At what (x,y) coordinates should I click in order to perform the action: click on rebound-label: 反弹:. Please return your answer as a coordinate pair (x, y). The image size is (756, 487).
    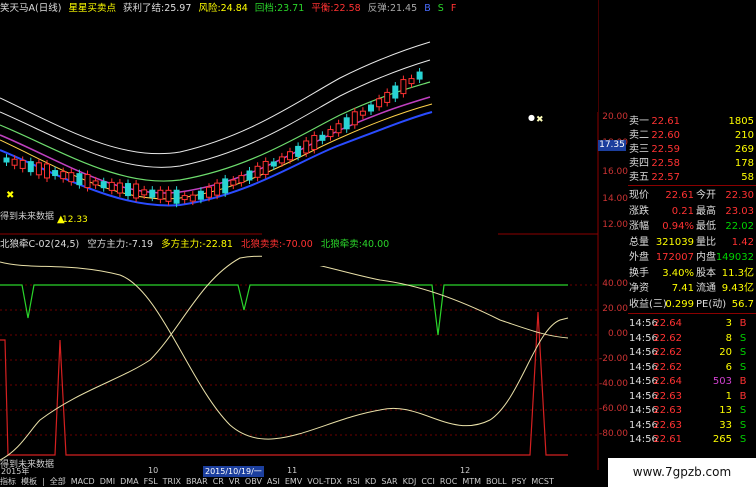
    Looking at the image, I should click on (378, 8).